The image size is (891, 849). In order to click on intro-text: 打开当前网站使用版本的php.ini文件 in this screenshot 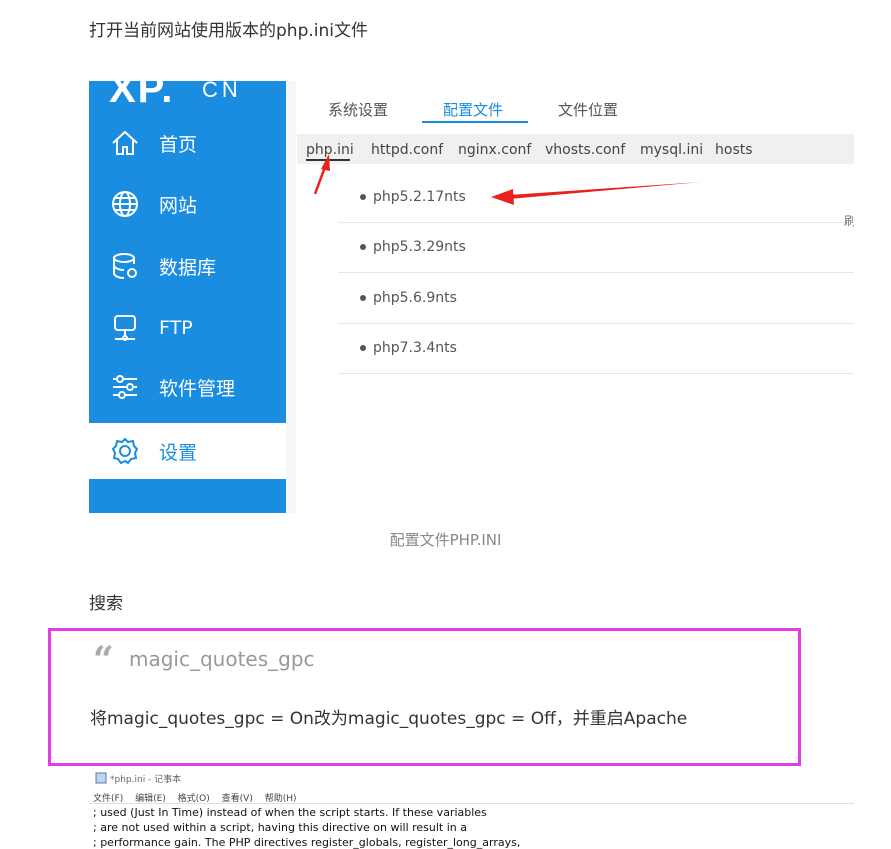, I will do `click(228, 31)`.